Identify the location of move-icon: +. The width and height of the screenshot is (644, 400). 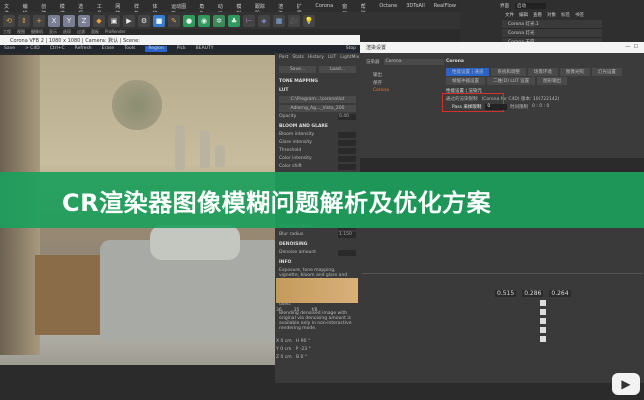
(39, 20).